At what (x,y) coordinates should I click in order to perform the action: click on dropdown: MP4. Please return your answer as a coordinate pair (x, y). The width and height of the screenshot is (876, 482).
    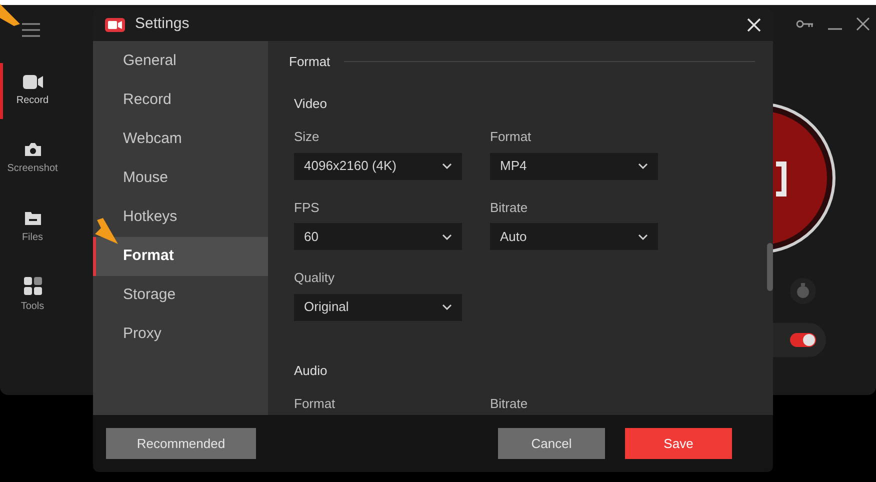
    Looking at the image, I should click on (574, 166).